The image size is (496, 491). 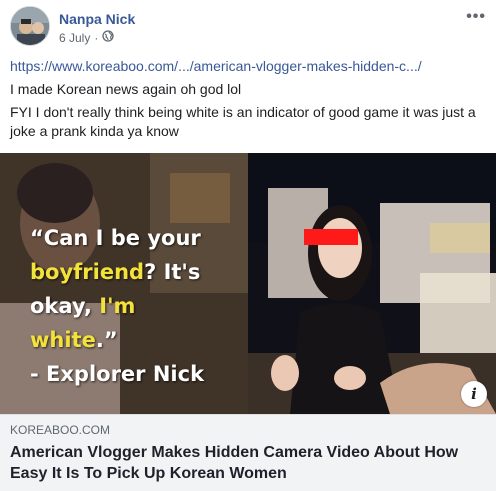 What do you see at coordinates (74, 38) in the screenshot?
I see `post-date: 6 July` at bounding box center [74, 38].